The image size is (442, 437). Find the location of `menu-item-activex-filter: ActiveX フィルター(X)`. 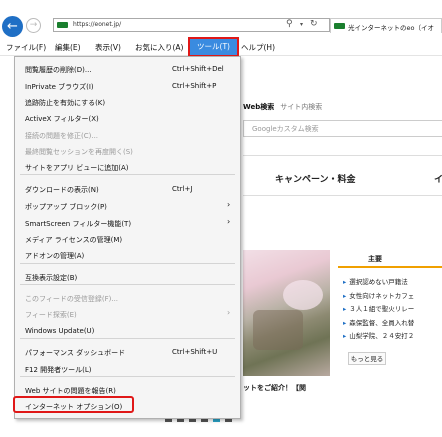

menu-item-activex-filter: ActiveX フィルター(X) is located at coordinates (127, 118).